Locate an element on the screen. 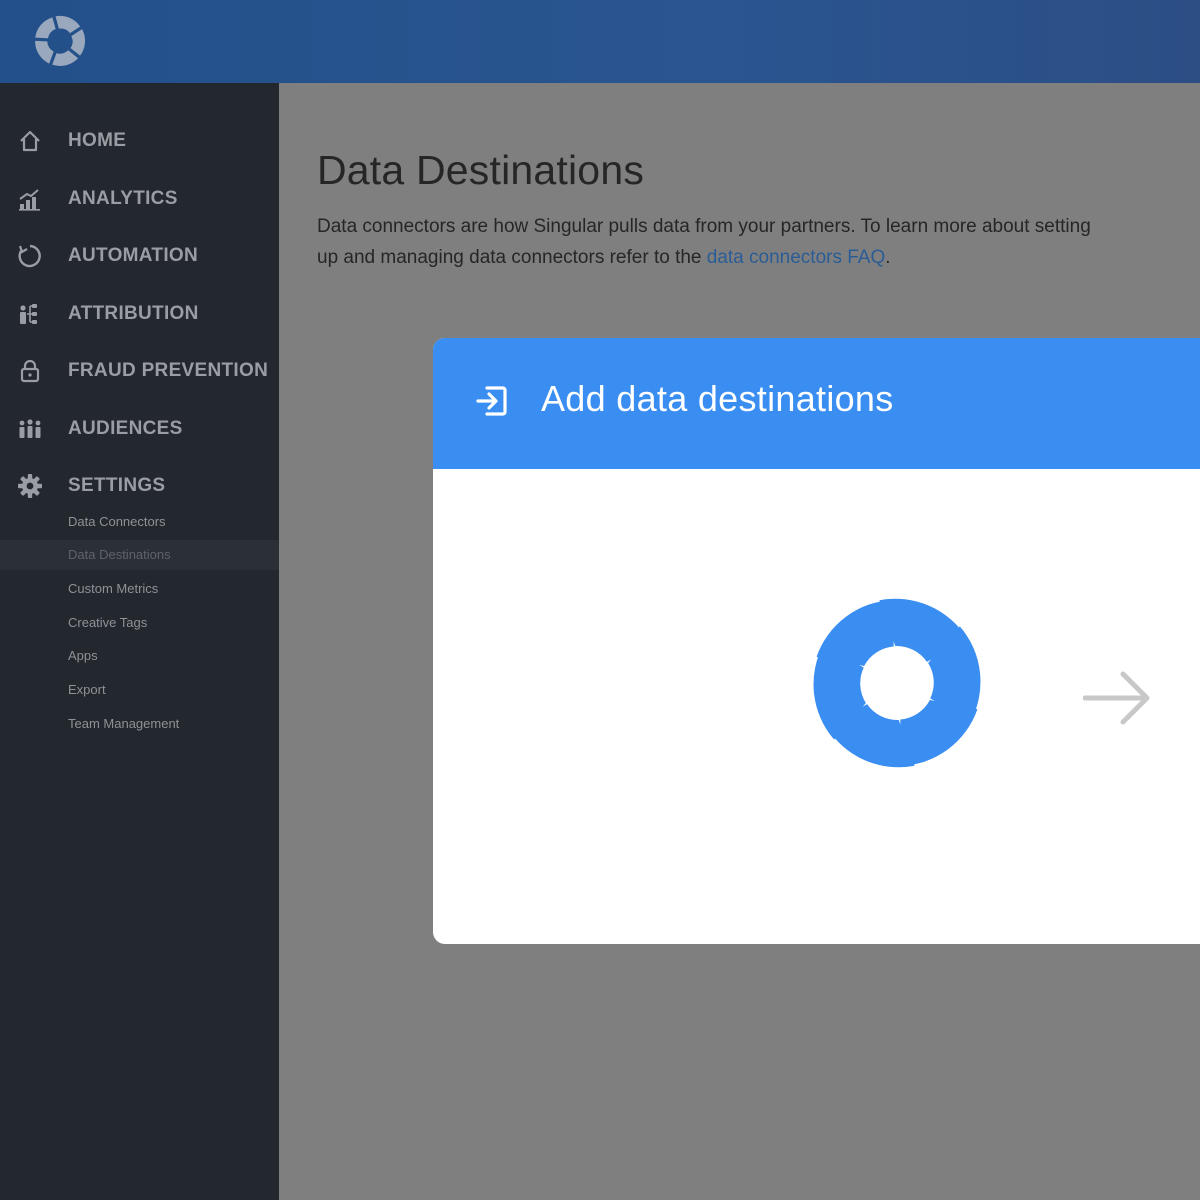  analytics-icon is located at coordinates (29, 200).